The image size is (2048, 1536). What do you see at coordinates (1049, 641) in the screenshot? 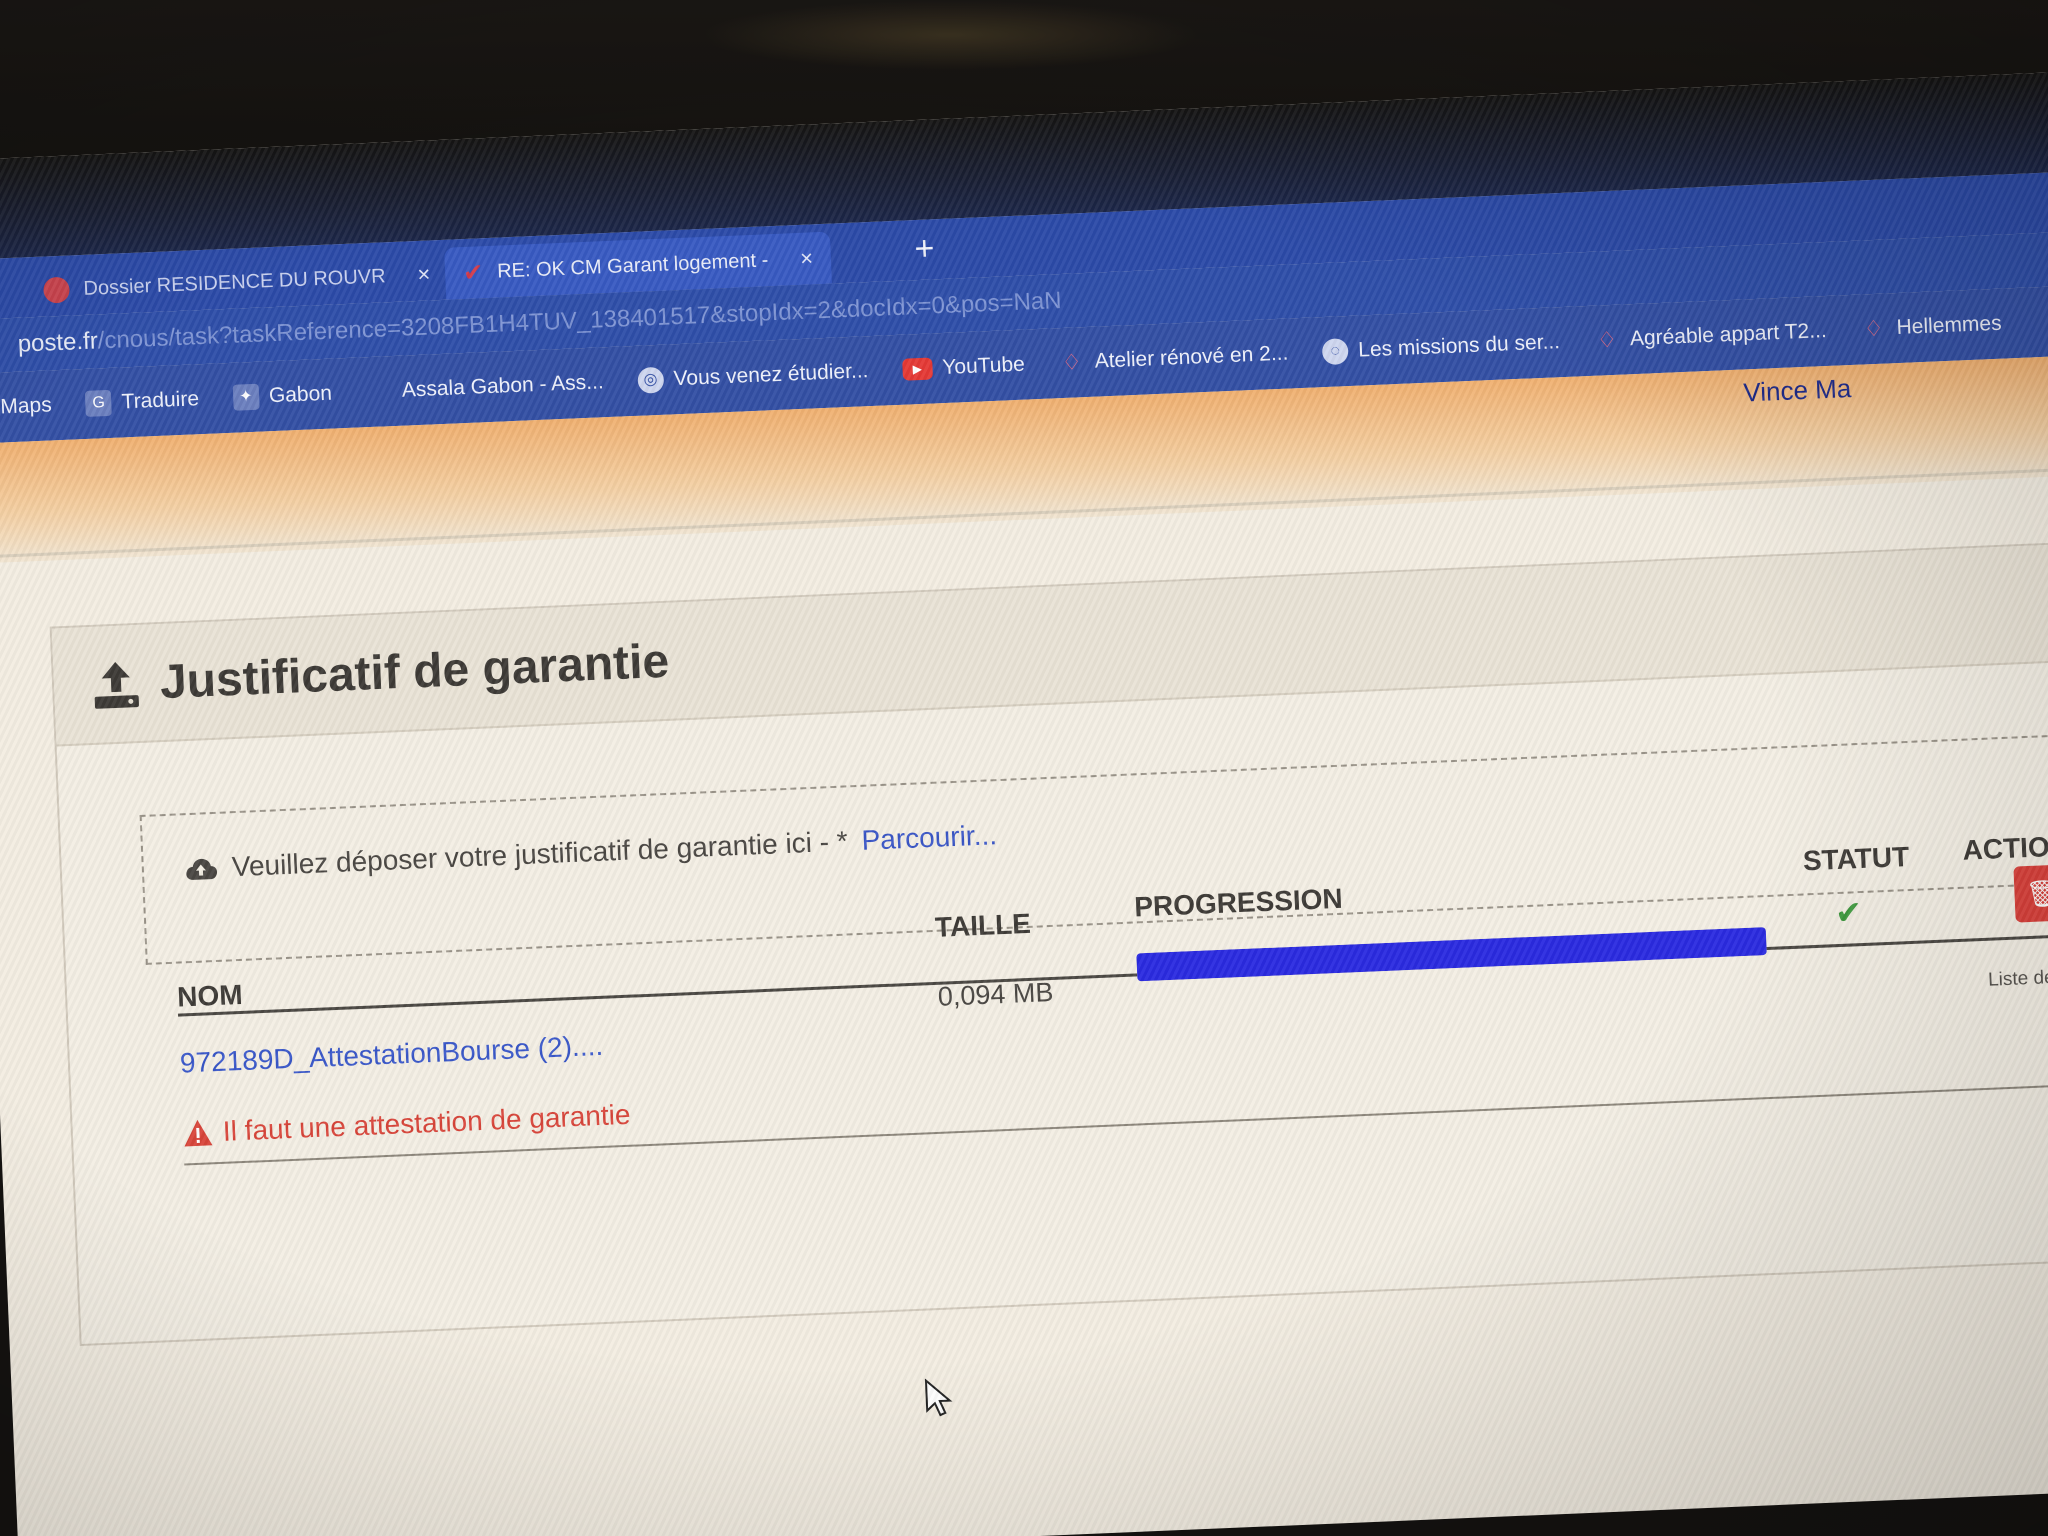
I see `card-header: Justificatif de garantie` at bounding box center [1049, 641].